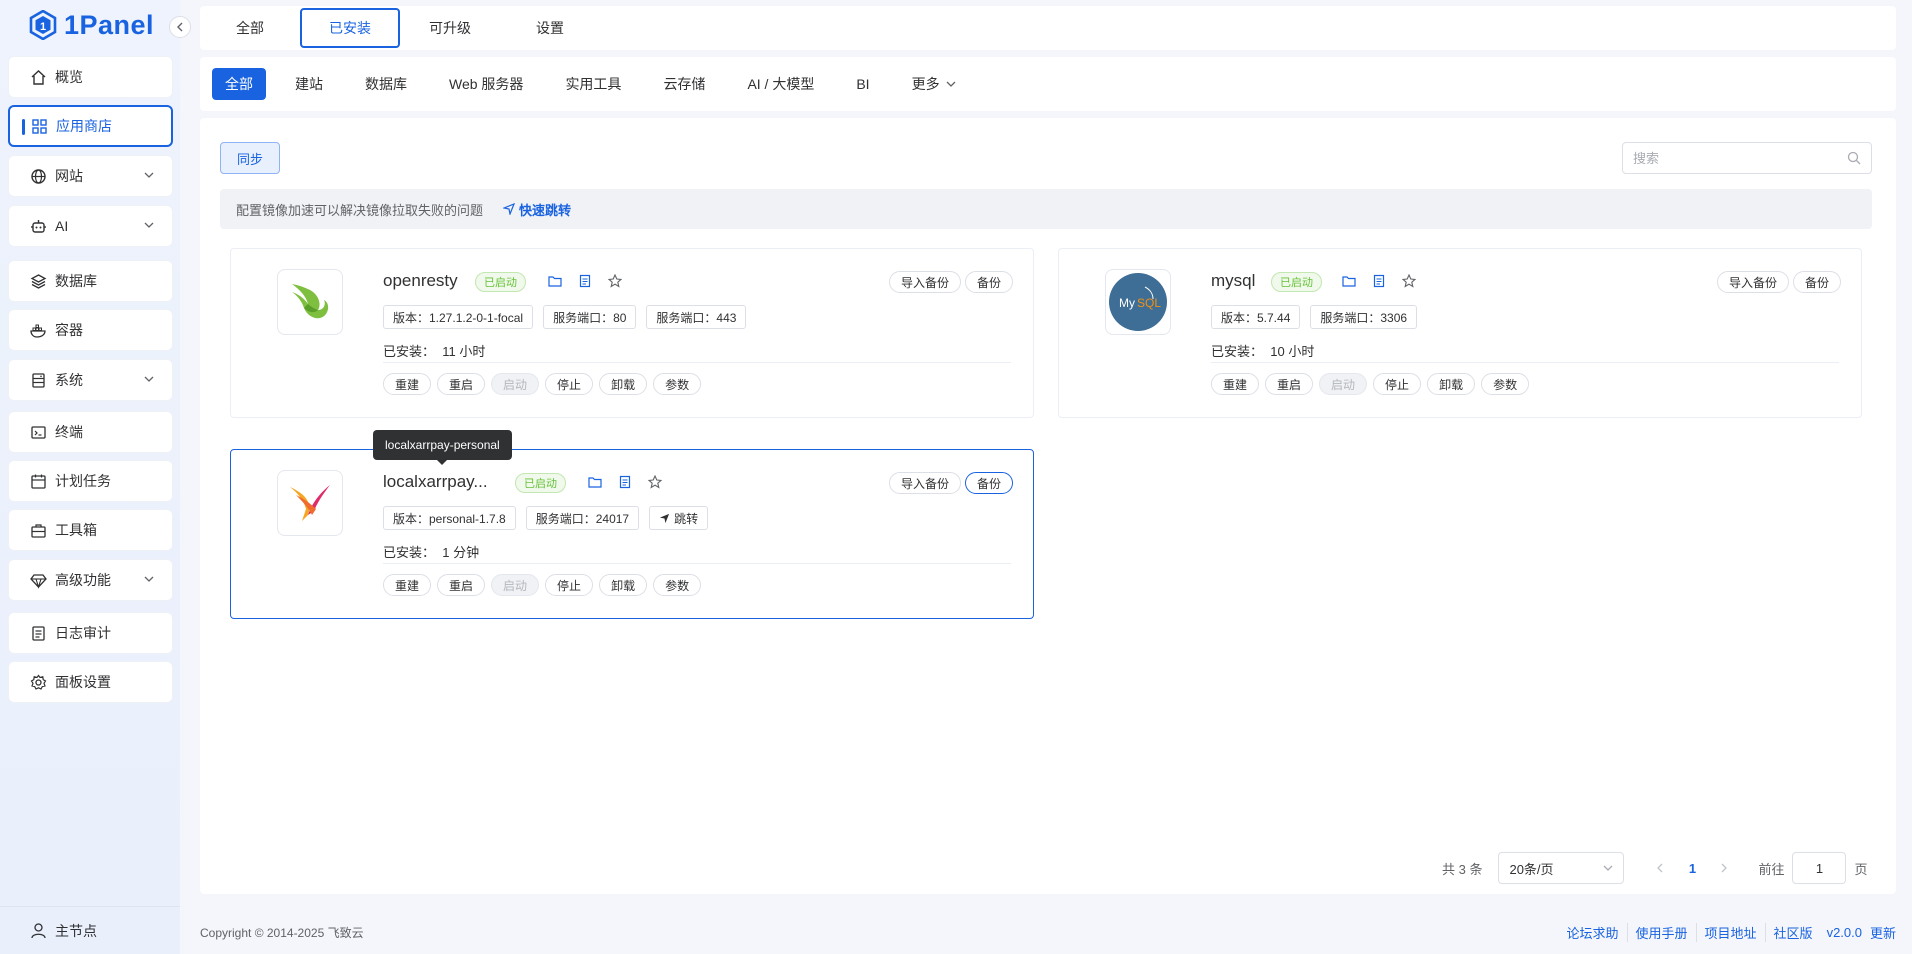 The height and width of the screenshot is (954, 1912). I want to click on sidebar: 1 1Panel 概览 应用商店 网站 AI 数据库 容器 系统 终端 计划任务, so click(90, 477).